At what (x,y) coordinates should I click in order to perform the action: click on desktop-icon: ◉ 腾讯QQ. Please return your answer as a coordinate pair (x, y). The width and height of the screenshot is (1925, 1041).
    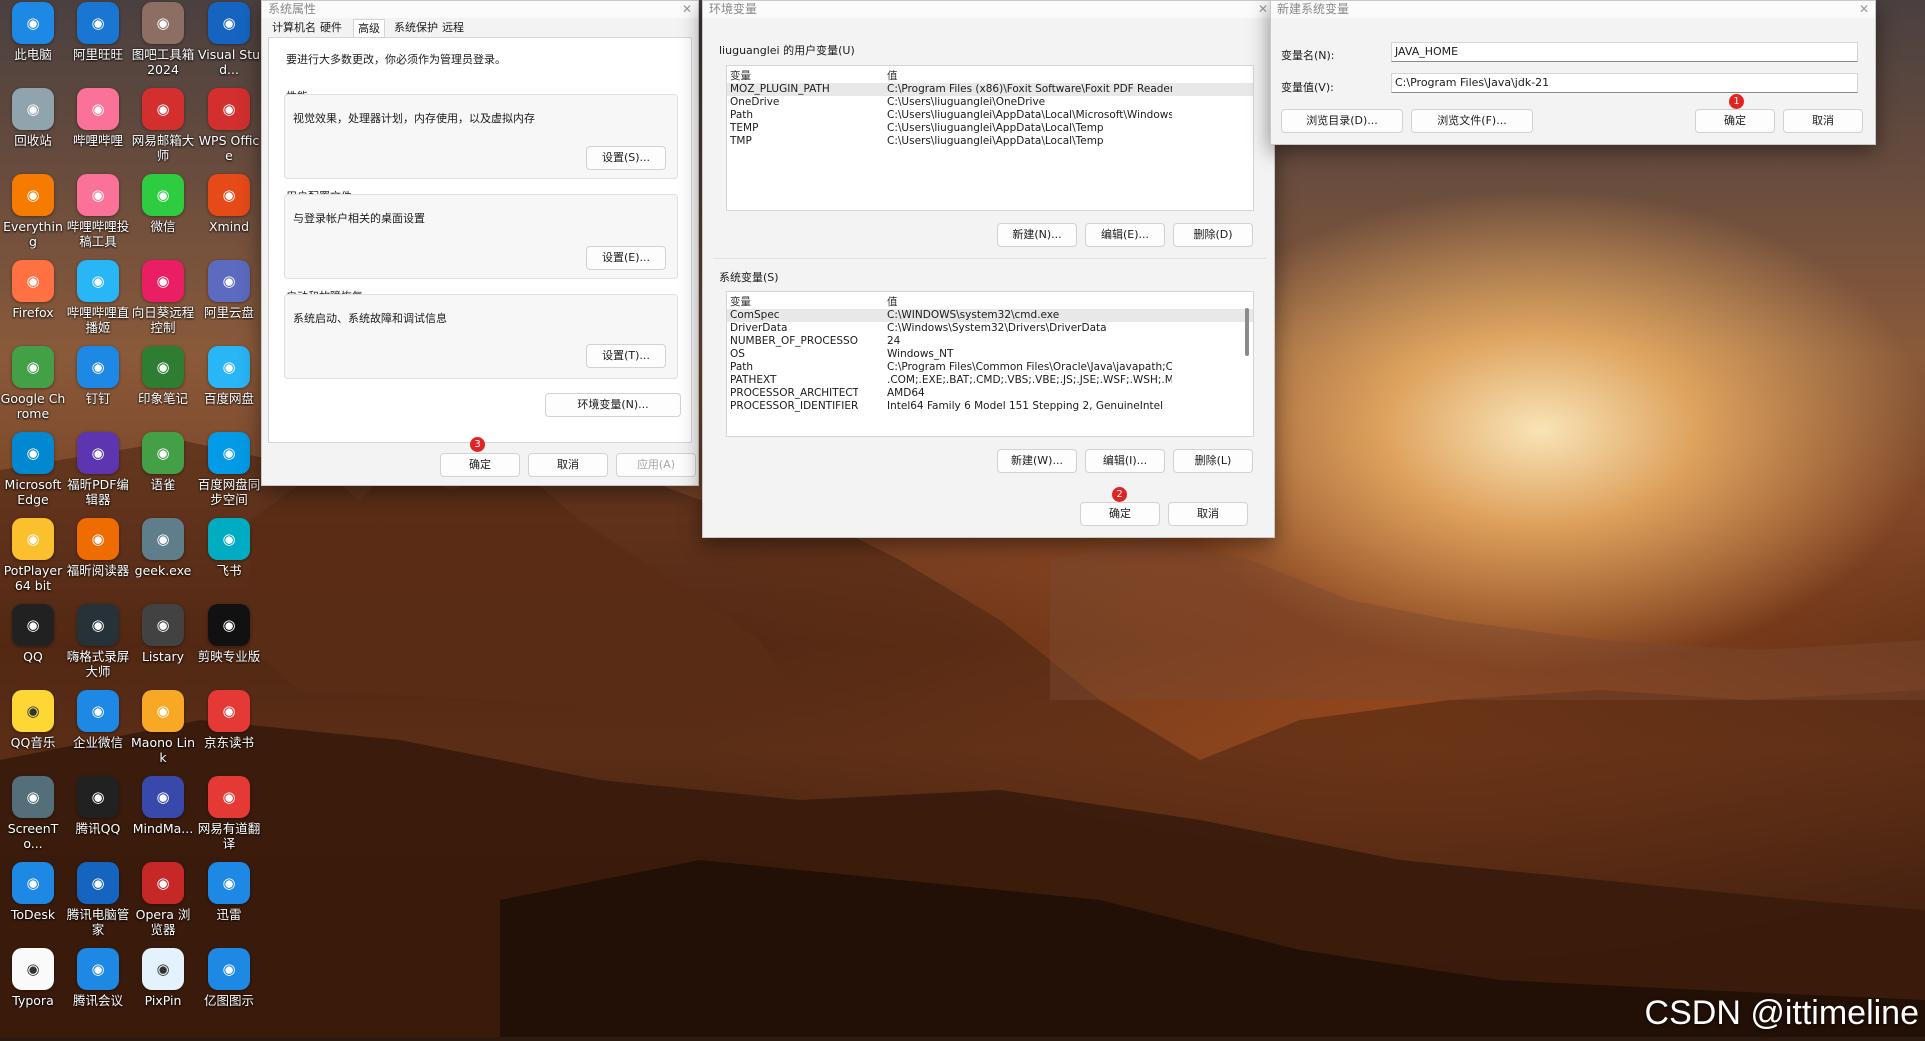
    Looking at the image, I should click on (98, 806).